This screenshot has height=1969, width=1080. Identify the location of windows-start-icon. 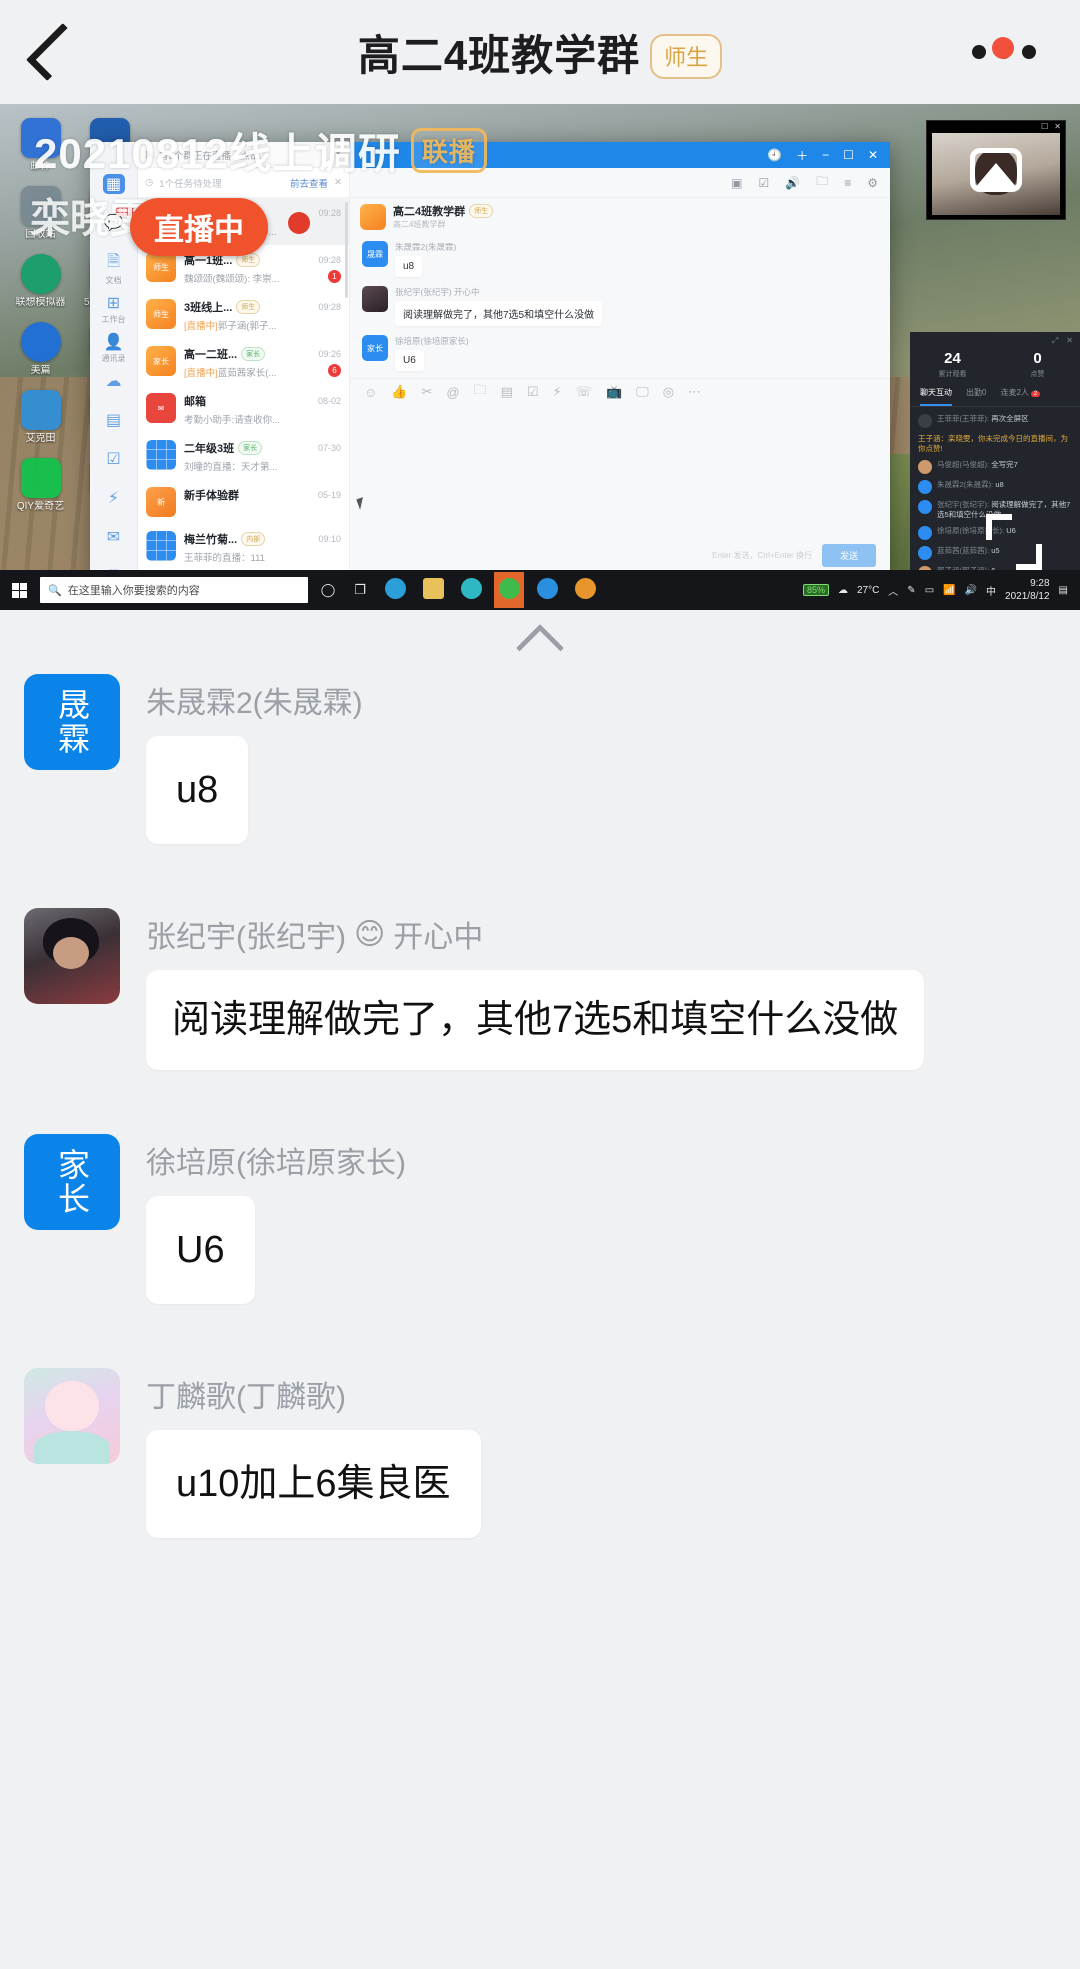
(19, 590).